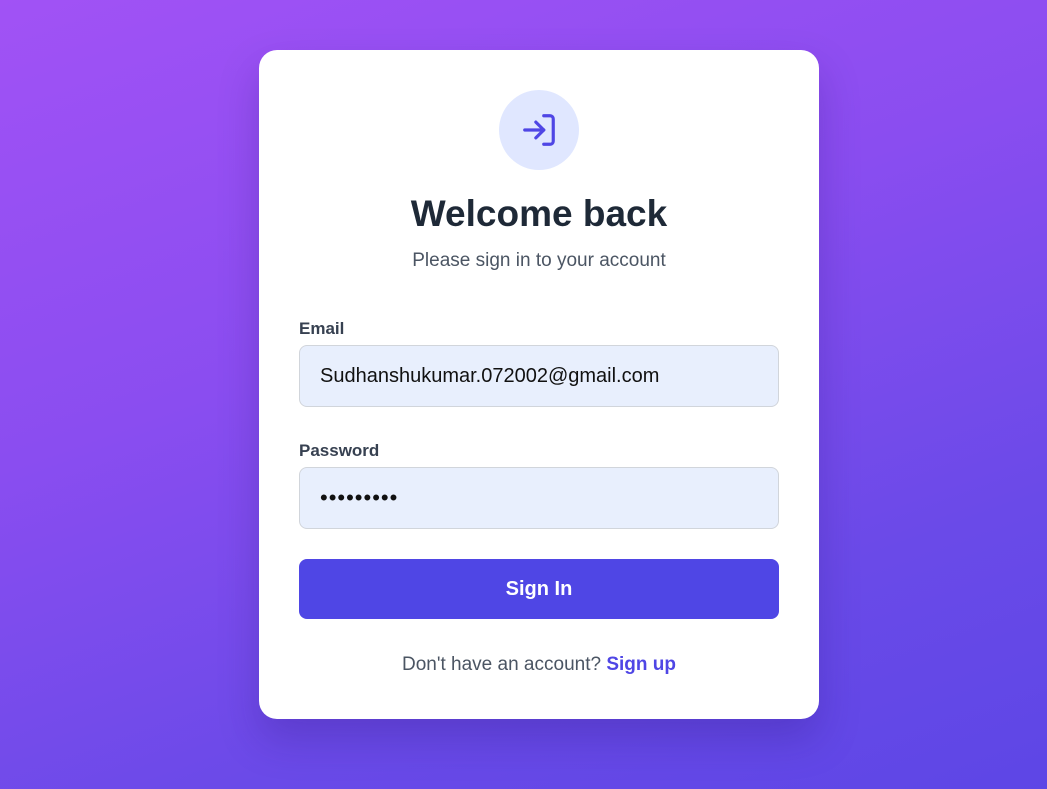 The image size is (1047, 789). I want to click on sign-up-link: Sign up, so click(641, 664).